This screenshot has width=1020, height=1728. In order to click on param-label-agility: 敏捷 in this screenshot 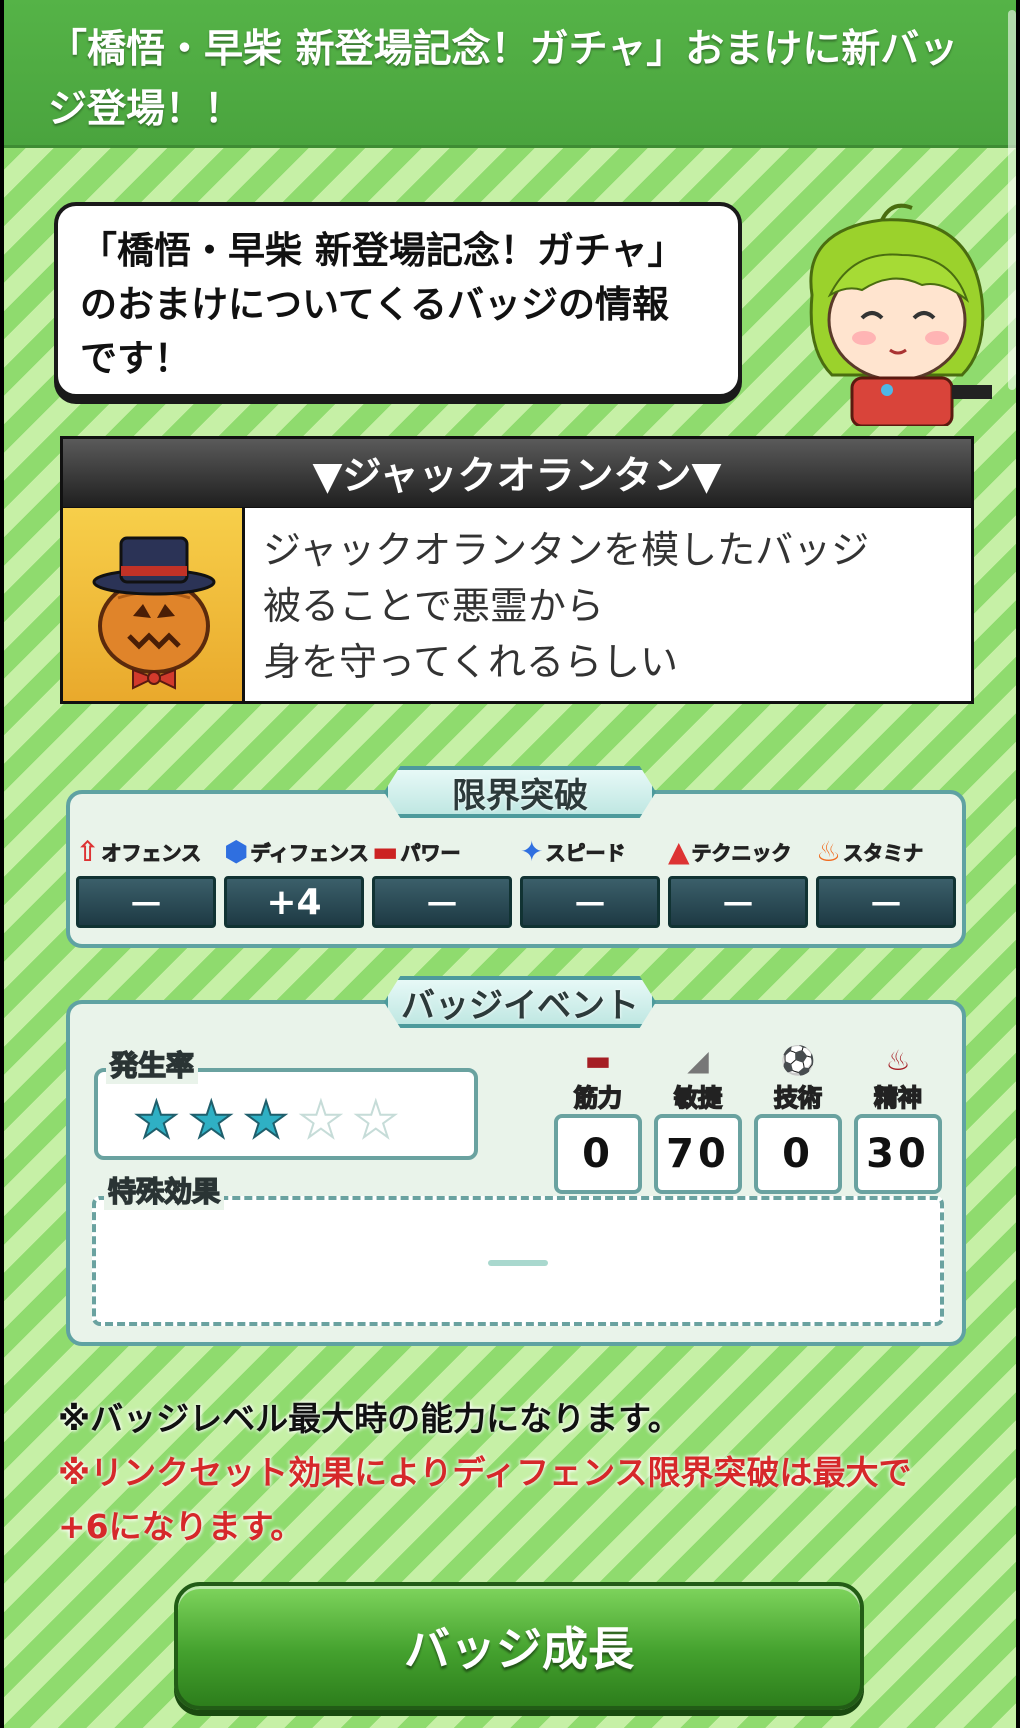, I will do `click(698, 1098)`.